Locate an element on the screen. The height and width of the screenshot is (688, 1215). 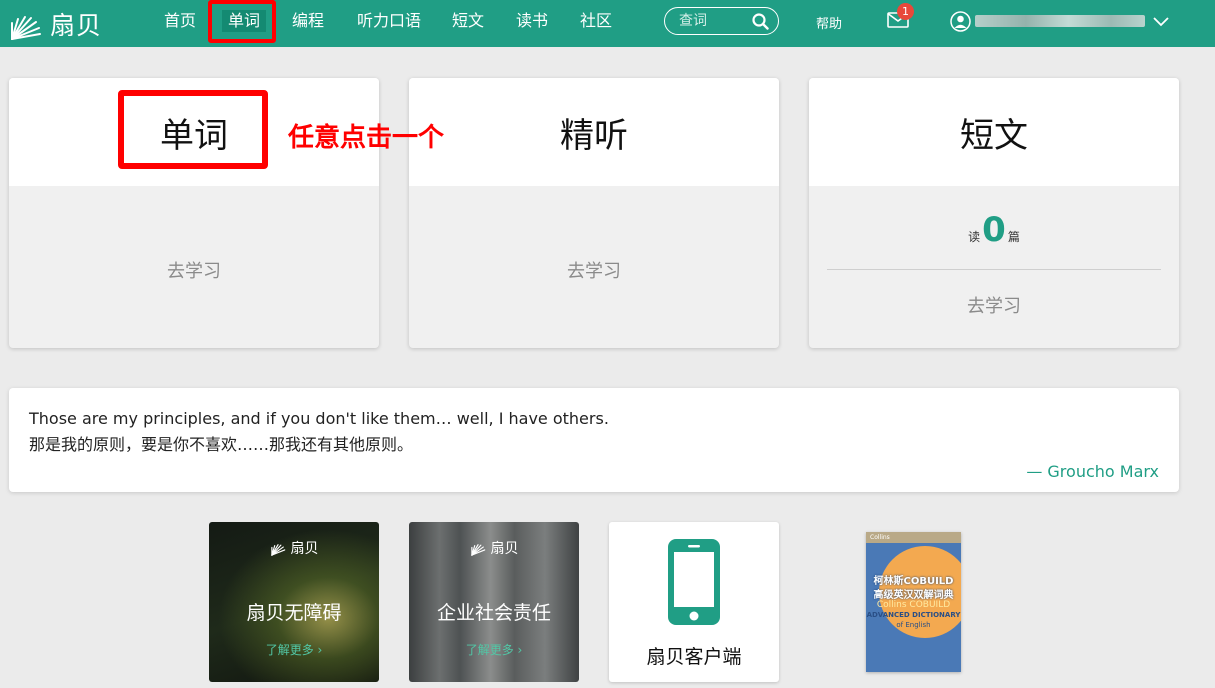
chevron-down-icon is located at coordinates (1161, 21).